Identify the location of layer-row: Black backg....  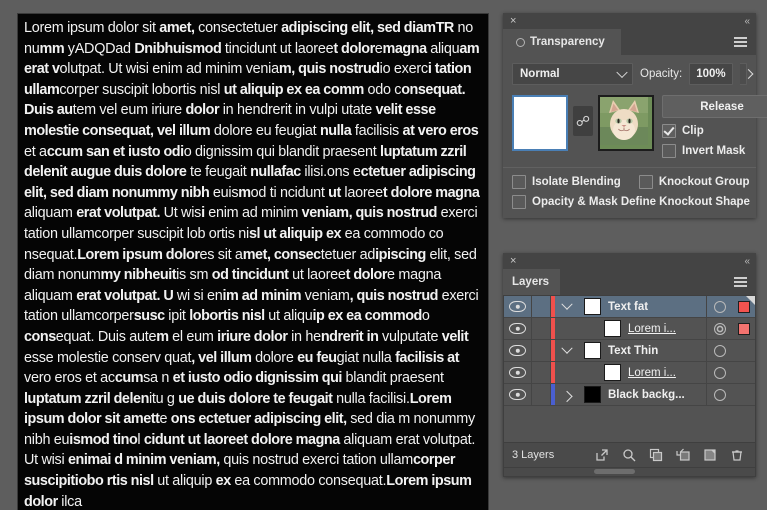
(629, 395).